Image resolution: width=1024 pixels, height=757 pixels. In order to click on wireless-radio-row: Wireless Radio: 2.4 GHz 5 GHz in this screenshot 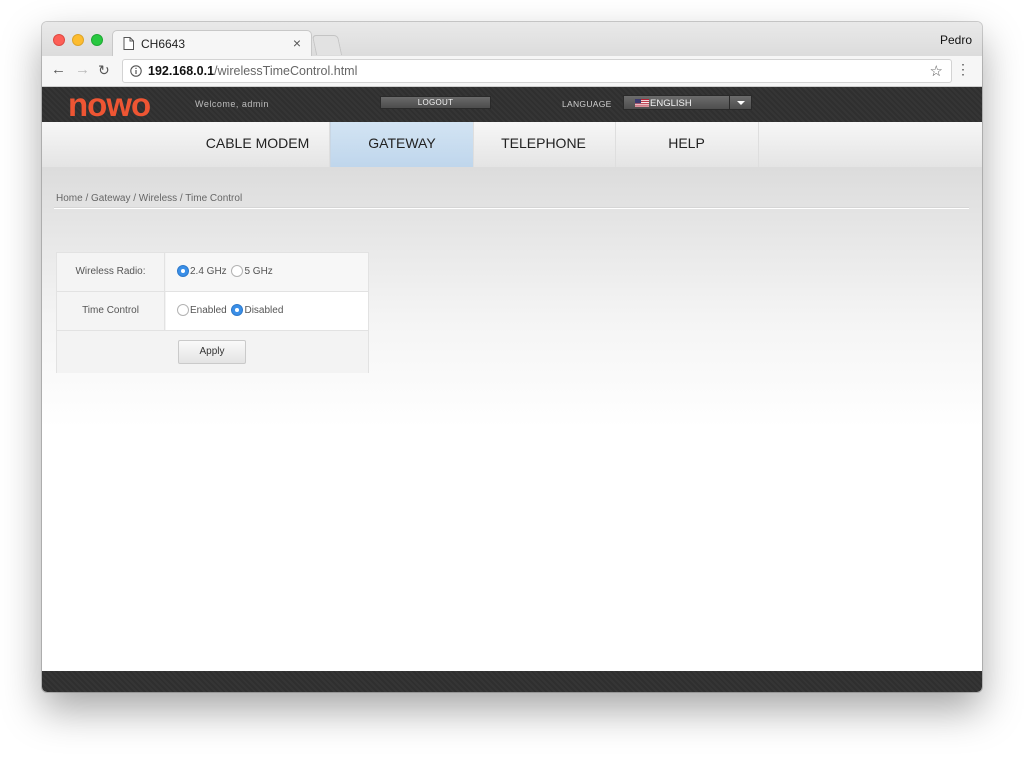, I will do `click(212, 272)`.